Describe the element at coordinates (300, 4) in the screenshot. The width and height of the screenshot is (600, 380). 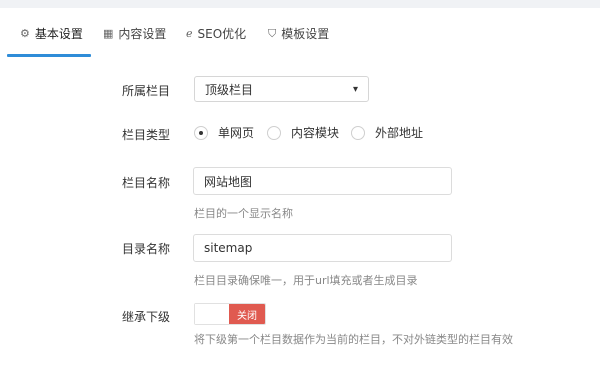
I see `top-strip` at that location.